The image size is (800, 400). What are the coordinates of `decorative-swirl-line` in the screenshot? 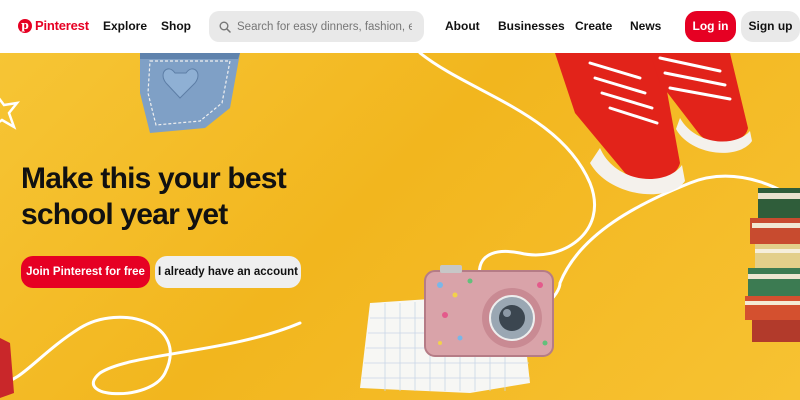 It's located at (151, 355).